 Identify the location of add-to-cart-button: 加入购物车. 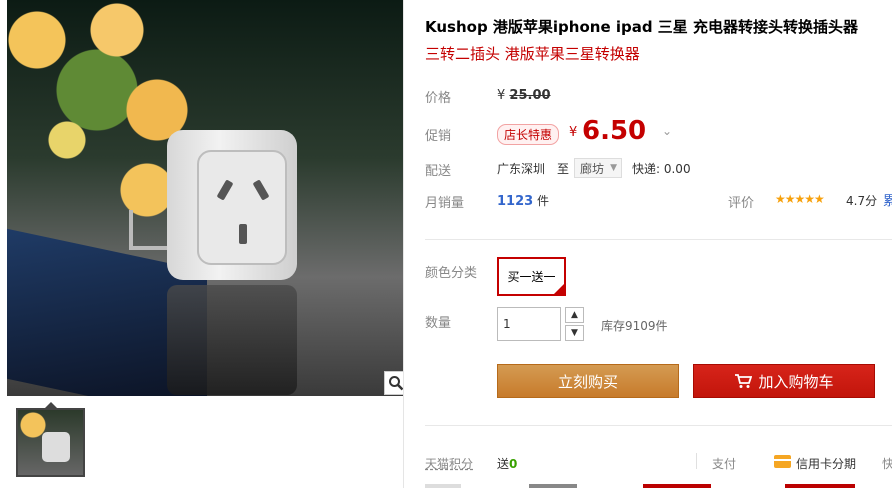
(784, 381).